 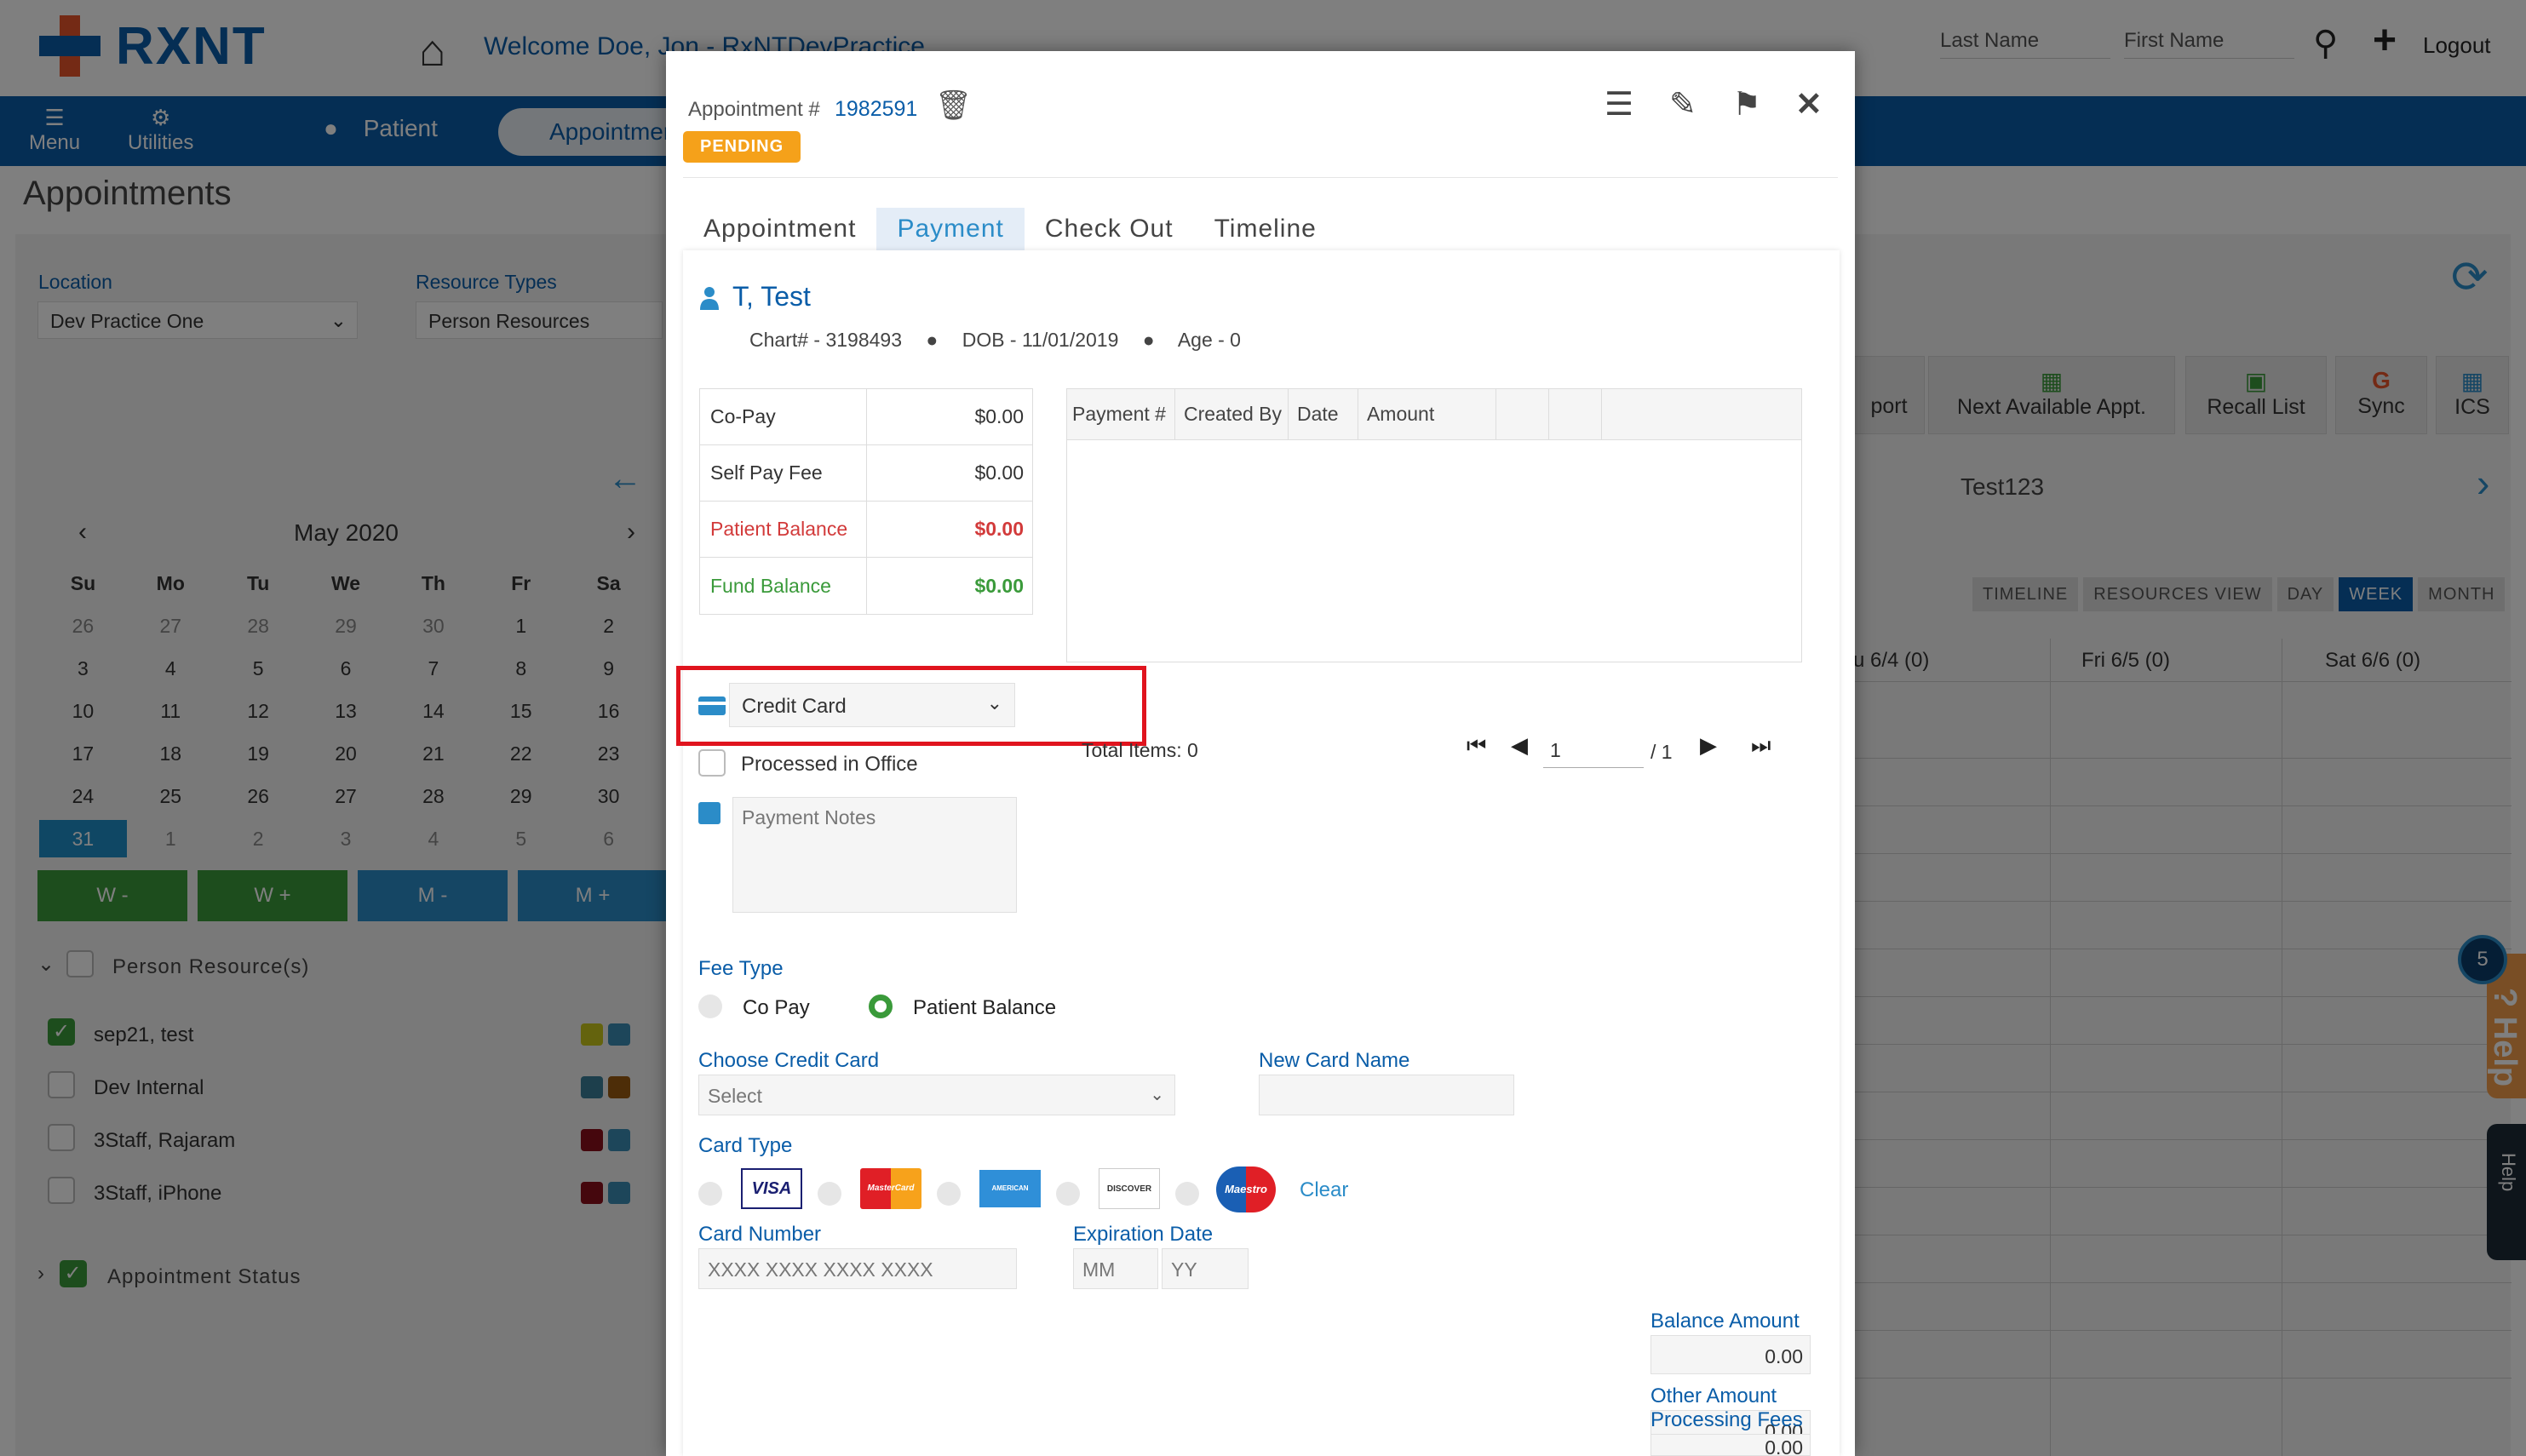 I want to click on copay-label: Co-Pay, so click(x=783, y=416).